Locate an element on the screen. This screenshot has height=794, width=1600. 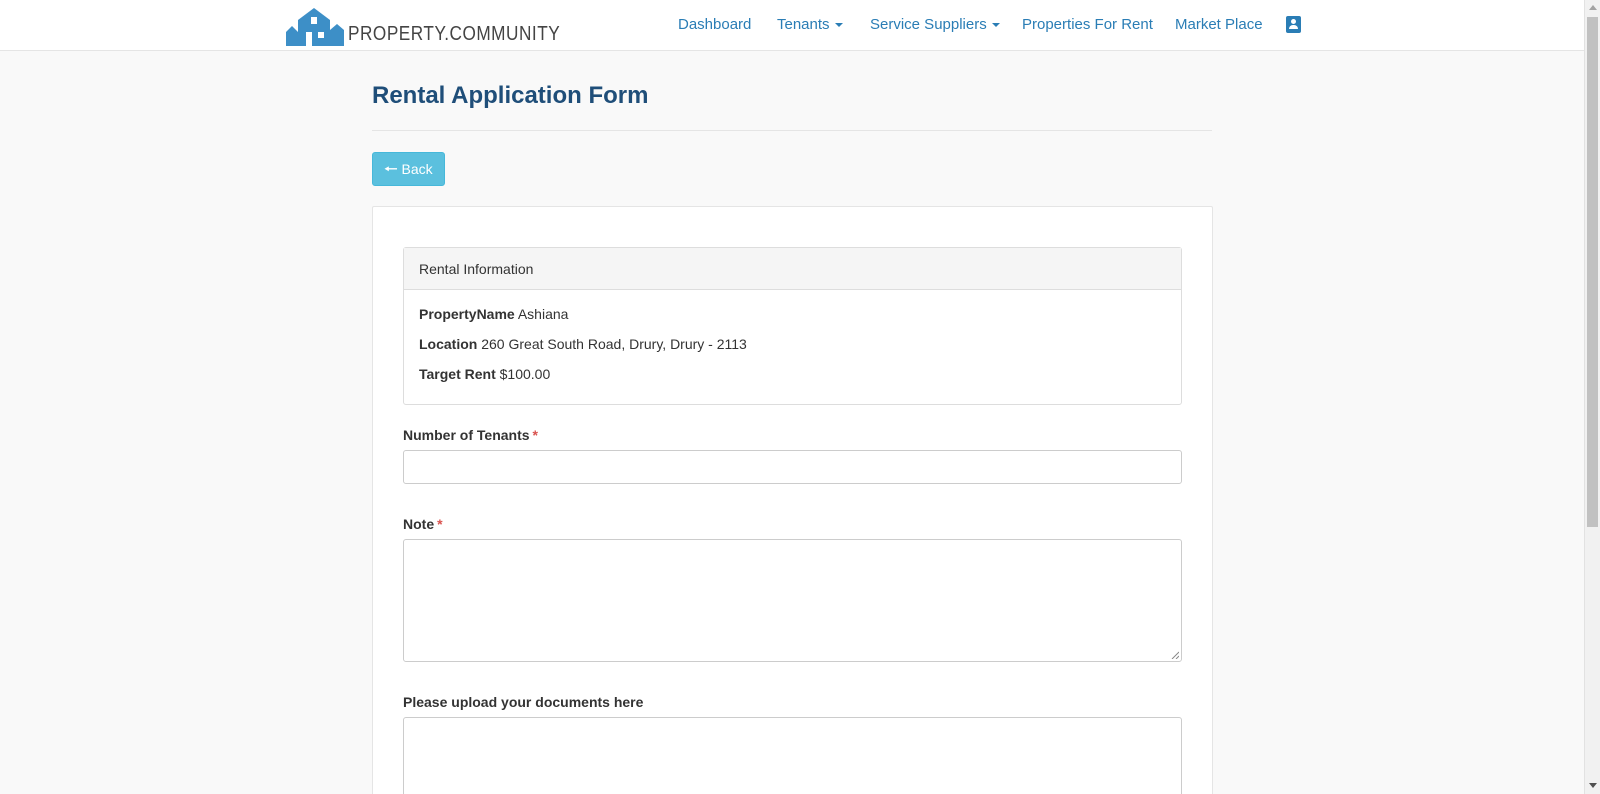
upload-label: Please upload your documents here is located at coordinates (523, 702).